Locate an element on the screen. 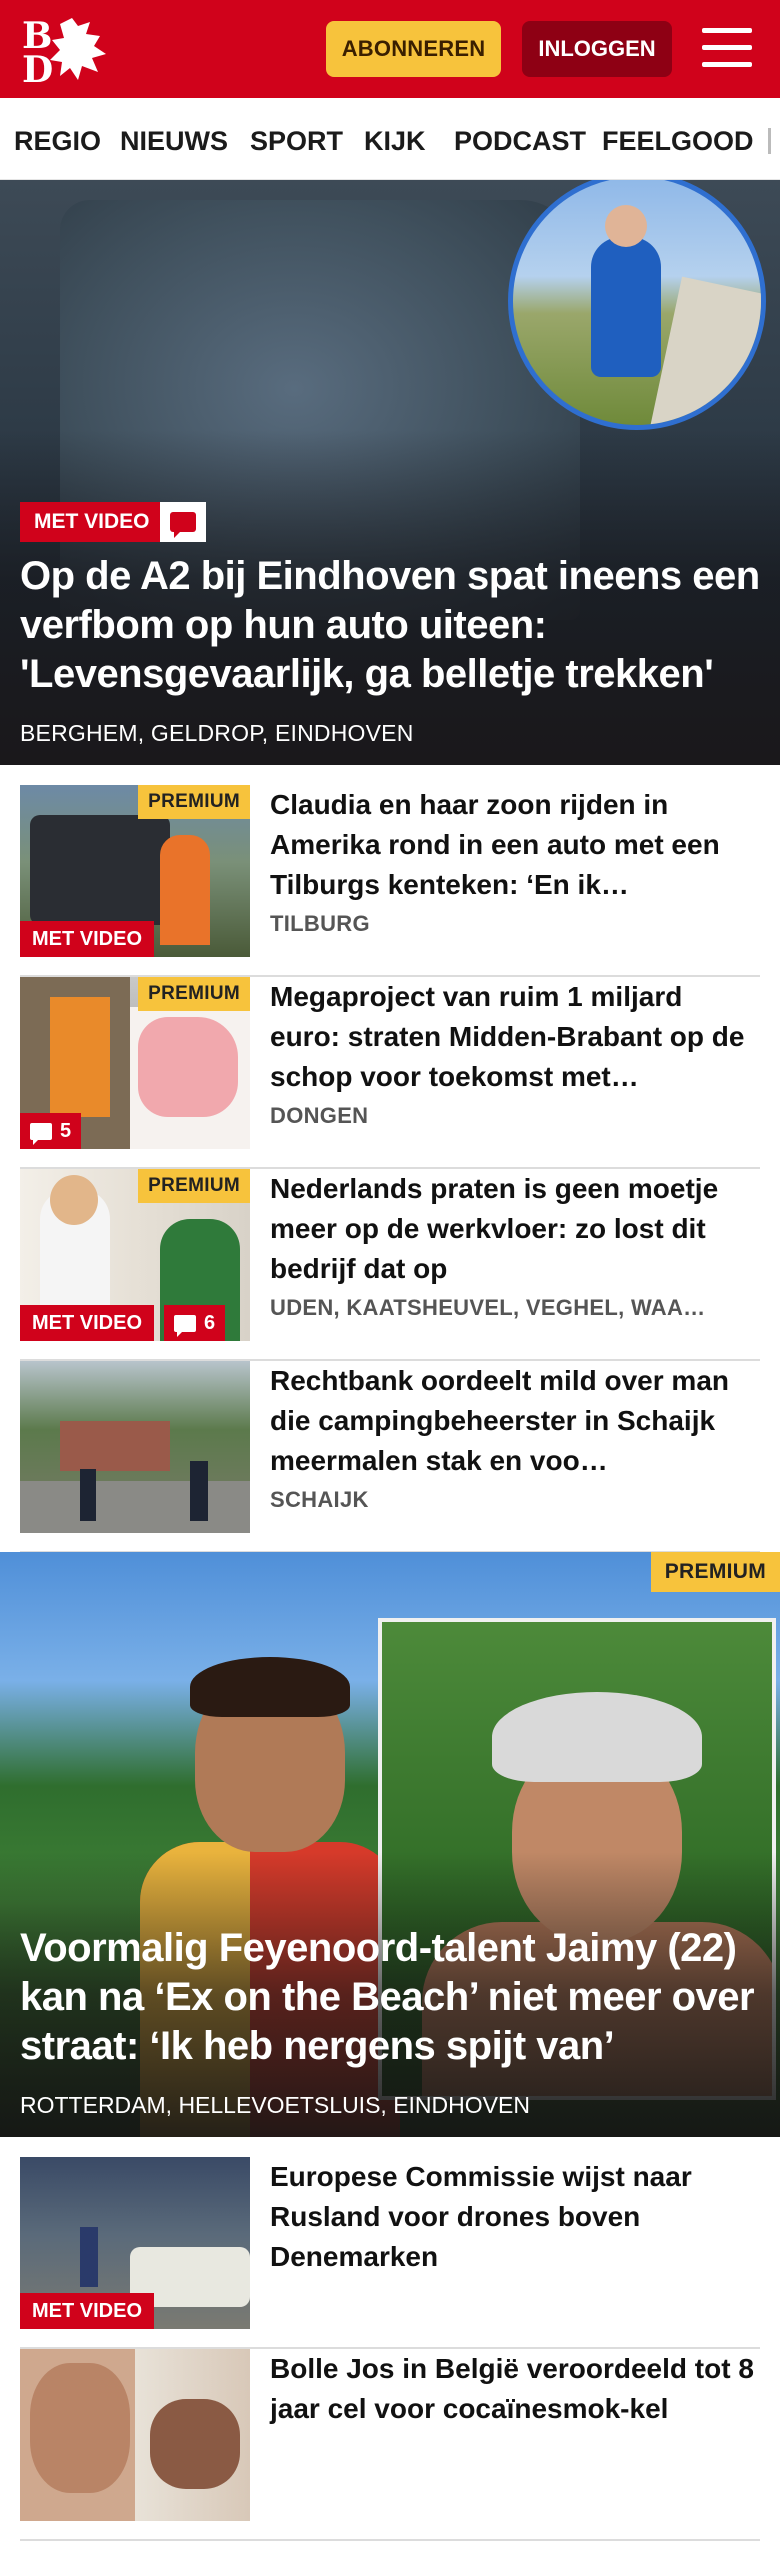  nav-item-nieuws: NIEUWS is located at coordinates (174, 141).